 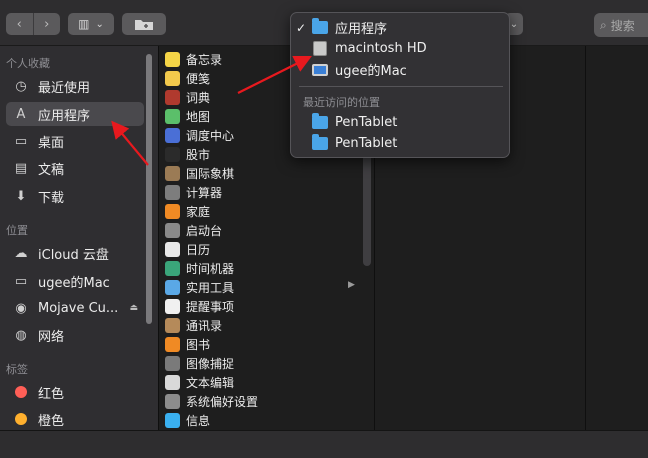 I want to click on list-item-label: 调度中心, so click(x=210, y=136).